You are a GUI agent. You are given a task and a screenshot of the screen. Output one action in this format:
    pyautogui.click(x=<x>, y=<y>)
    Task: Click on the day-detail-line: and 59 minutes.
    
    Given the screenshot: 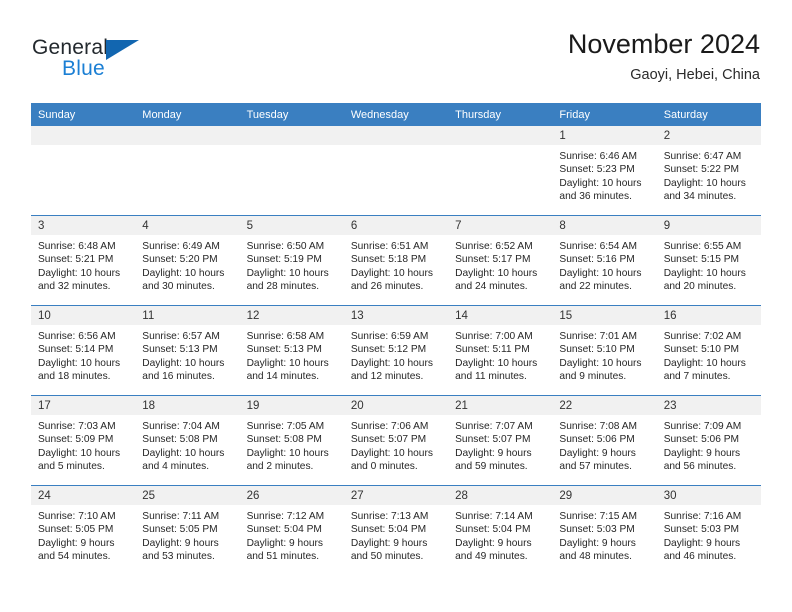 What is the action you would take?
    pyautogui.click(x=491, y=467)
    